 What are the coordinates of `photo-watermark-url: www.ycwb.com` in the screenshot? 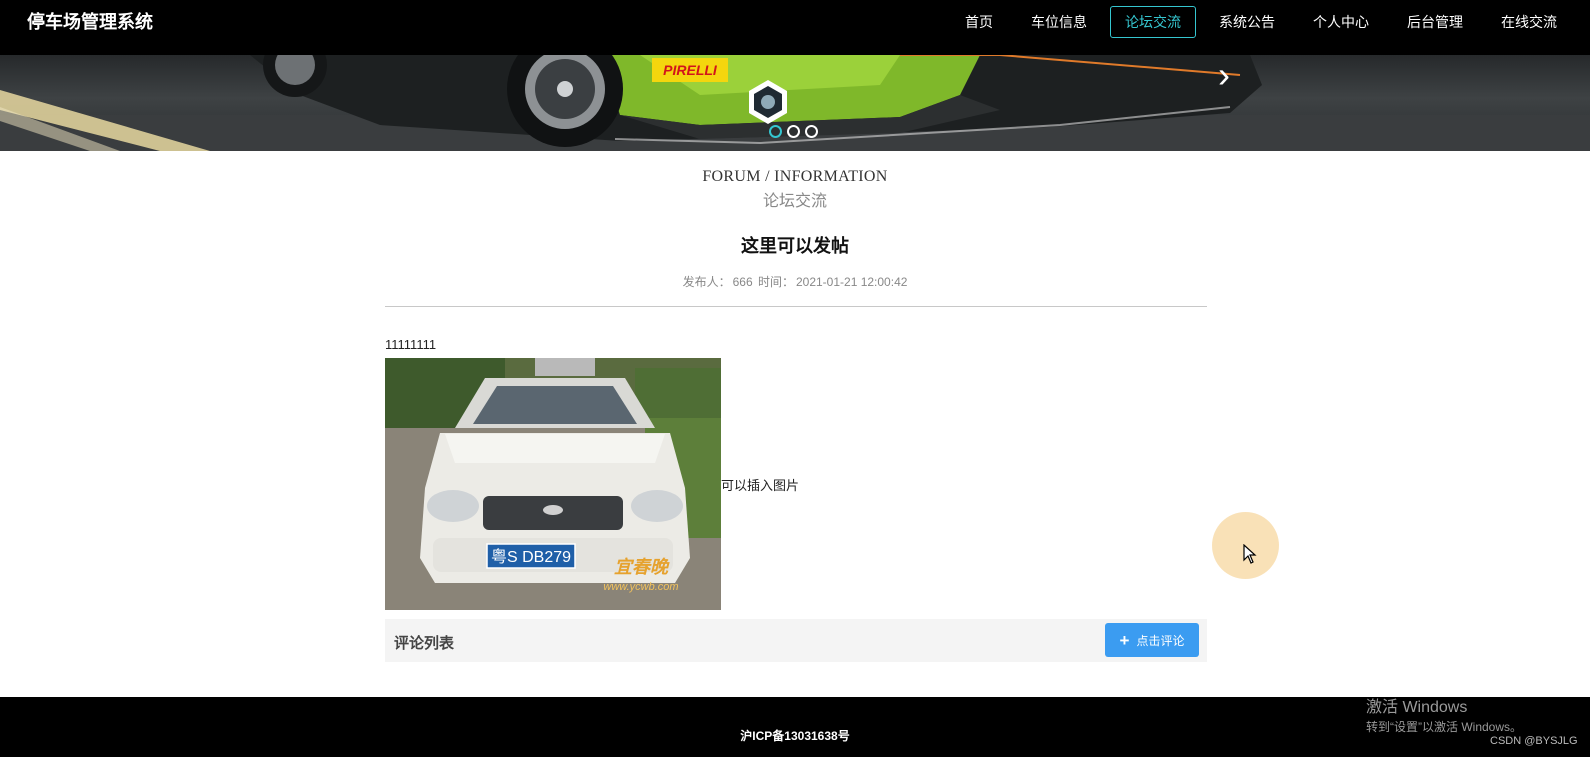 It's located at (640, 587).